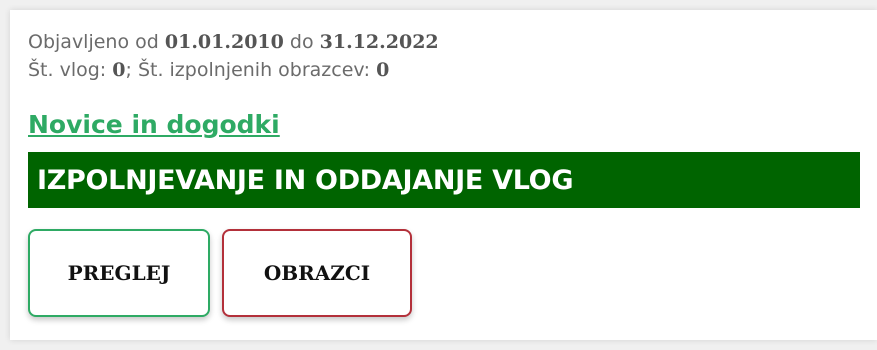  I want to click on forms-count-value: 0, so click(383, 70).